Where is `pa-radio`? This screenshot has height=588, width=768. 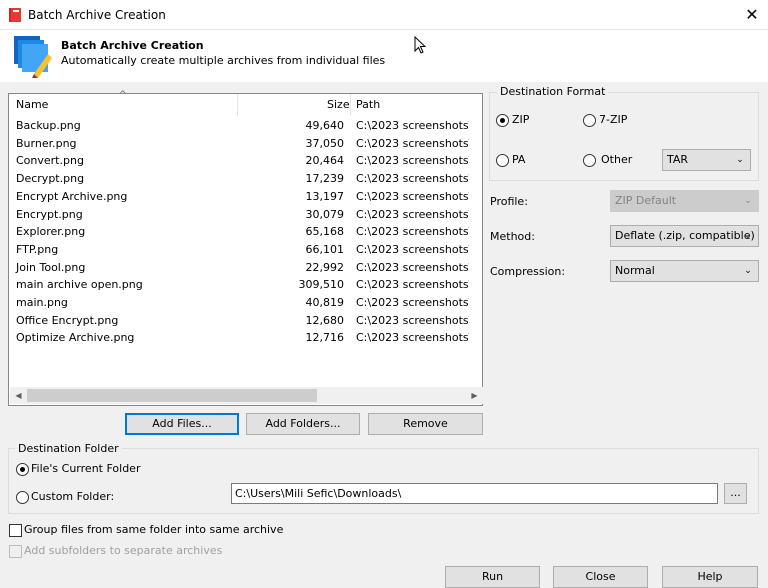
pa-radio is located at coordinates (502, 160).